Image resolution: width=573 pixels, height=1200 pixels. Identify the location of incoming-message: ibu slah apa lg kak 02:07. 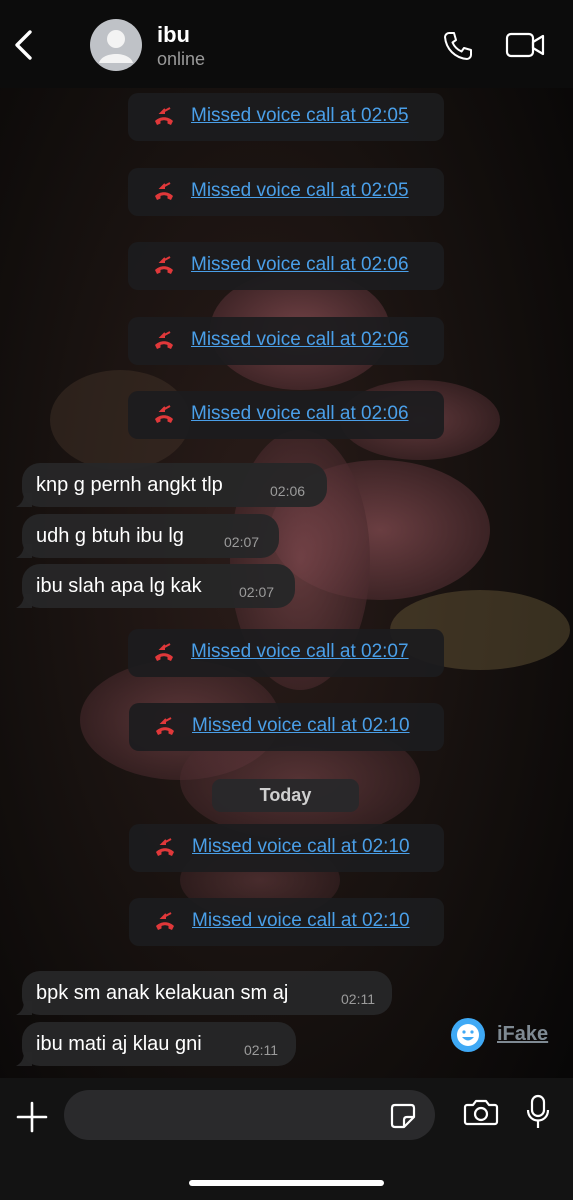
(155, 586).